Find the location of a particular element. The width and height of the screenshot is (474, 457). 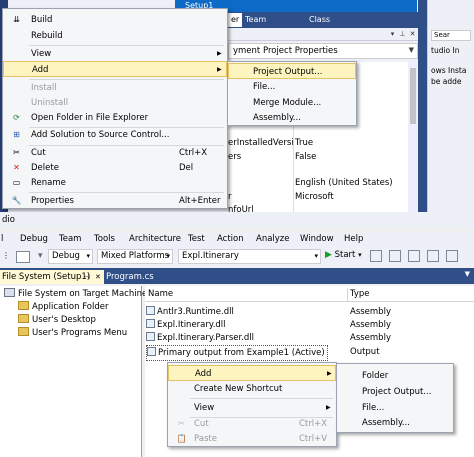

chevron-down-icon: ▼ is located at coordinates (467, 274).